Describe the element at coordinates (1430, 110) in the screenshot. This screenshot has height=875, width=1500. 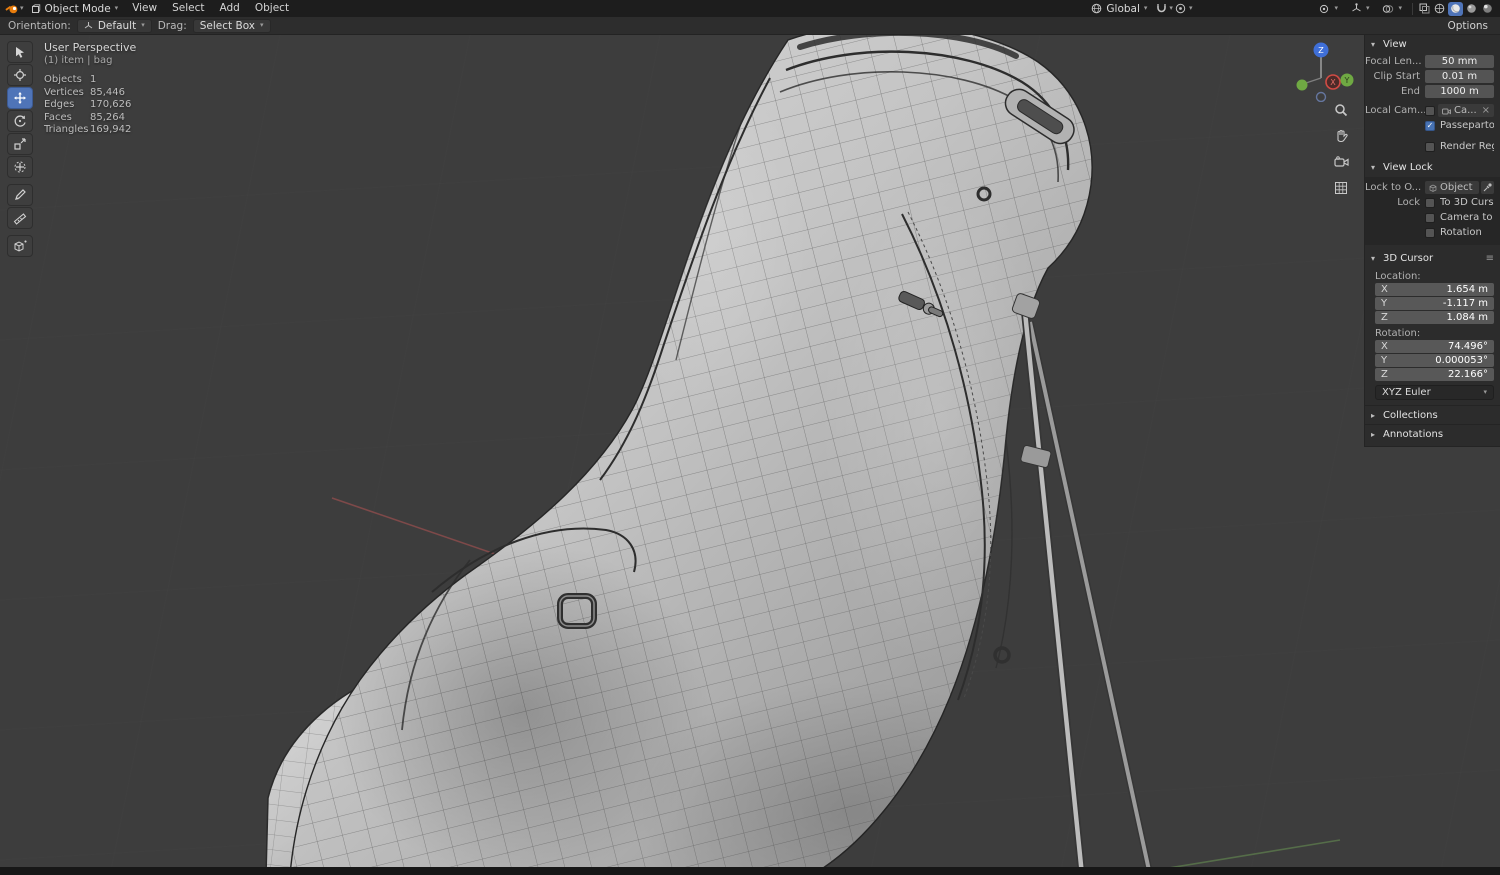
I see `local-camera-checkbox` at that location.